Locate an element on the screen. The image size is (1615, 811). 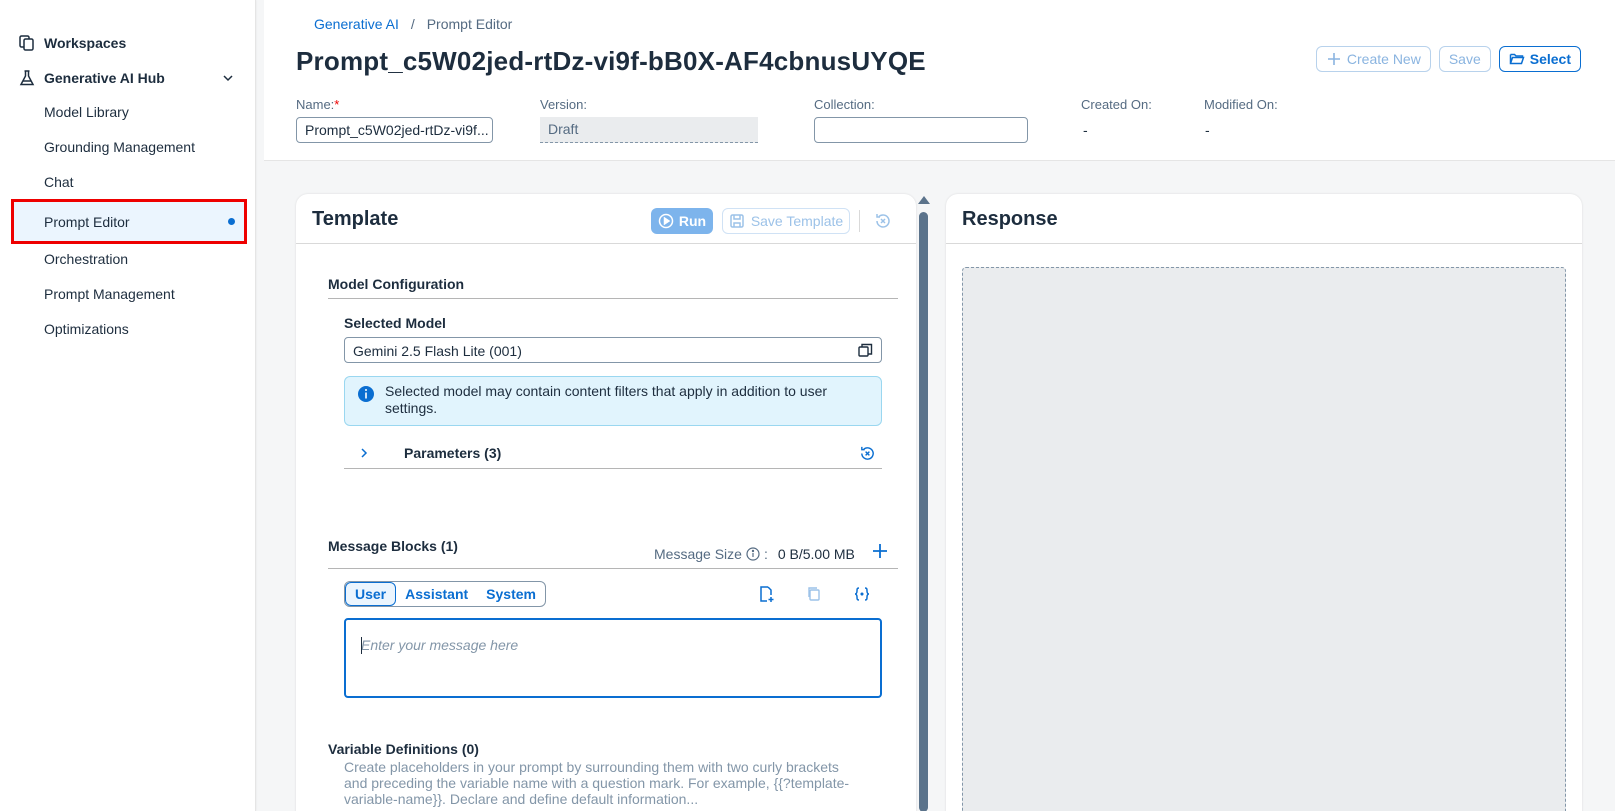
role-segmented-button: User Assistant System is located at coordinates (445, 594).